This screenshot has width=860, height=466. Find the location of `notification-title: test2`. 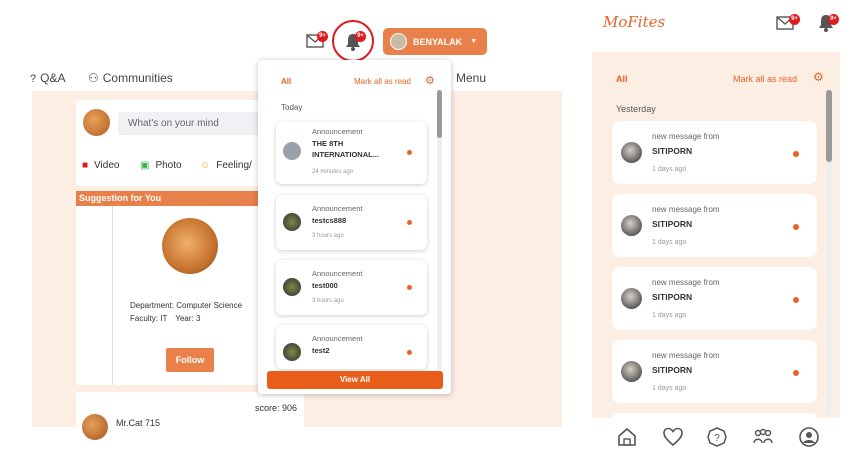

notification-title: test2 is located at coordinates (321, 350).